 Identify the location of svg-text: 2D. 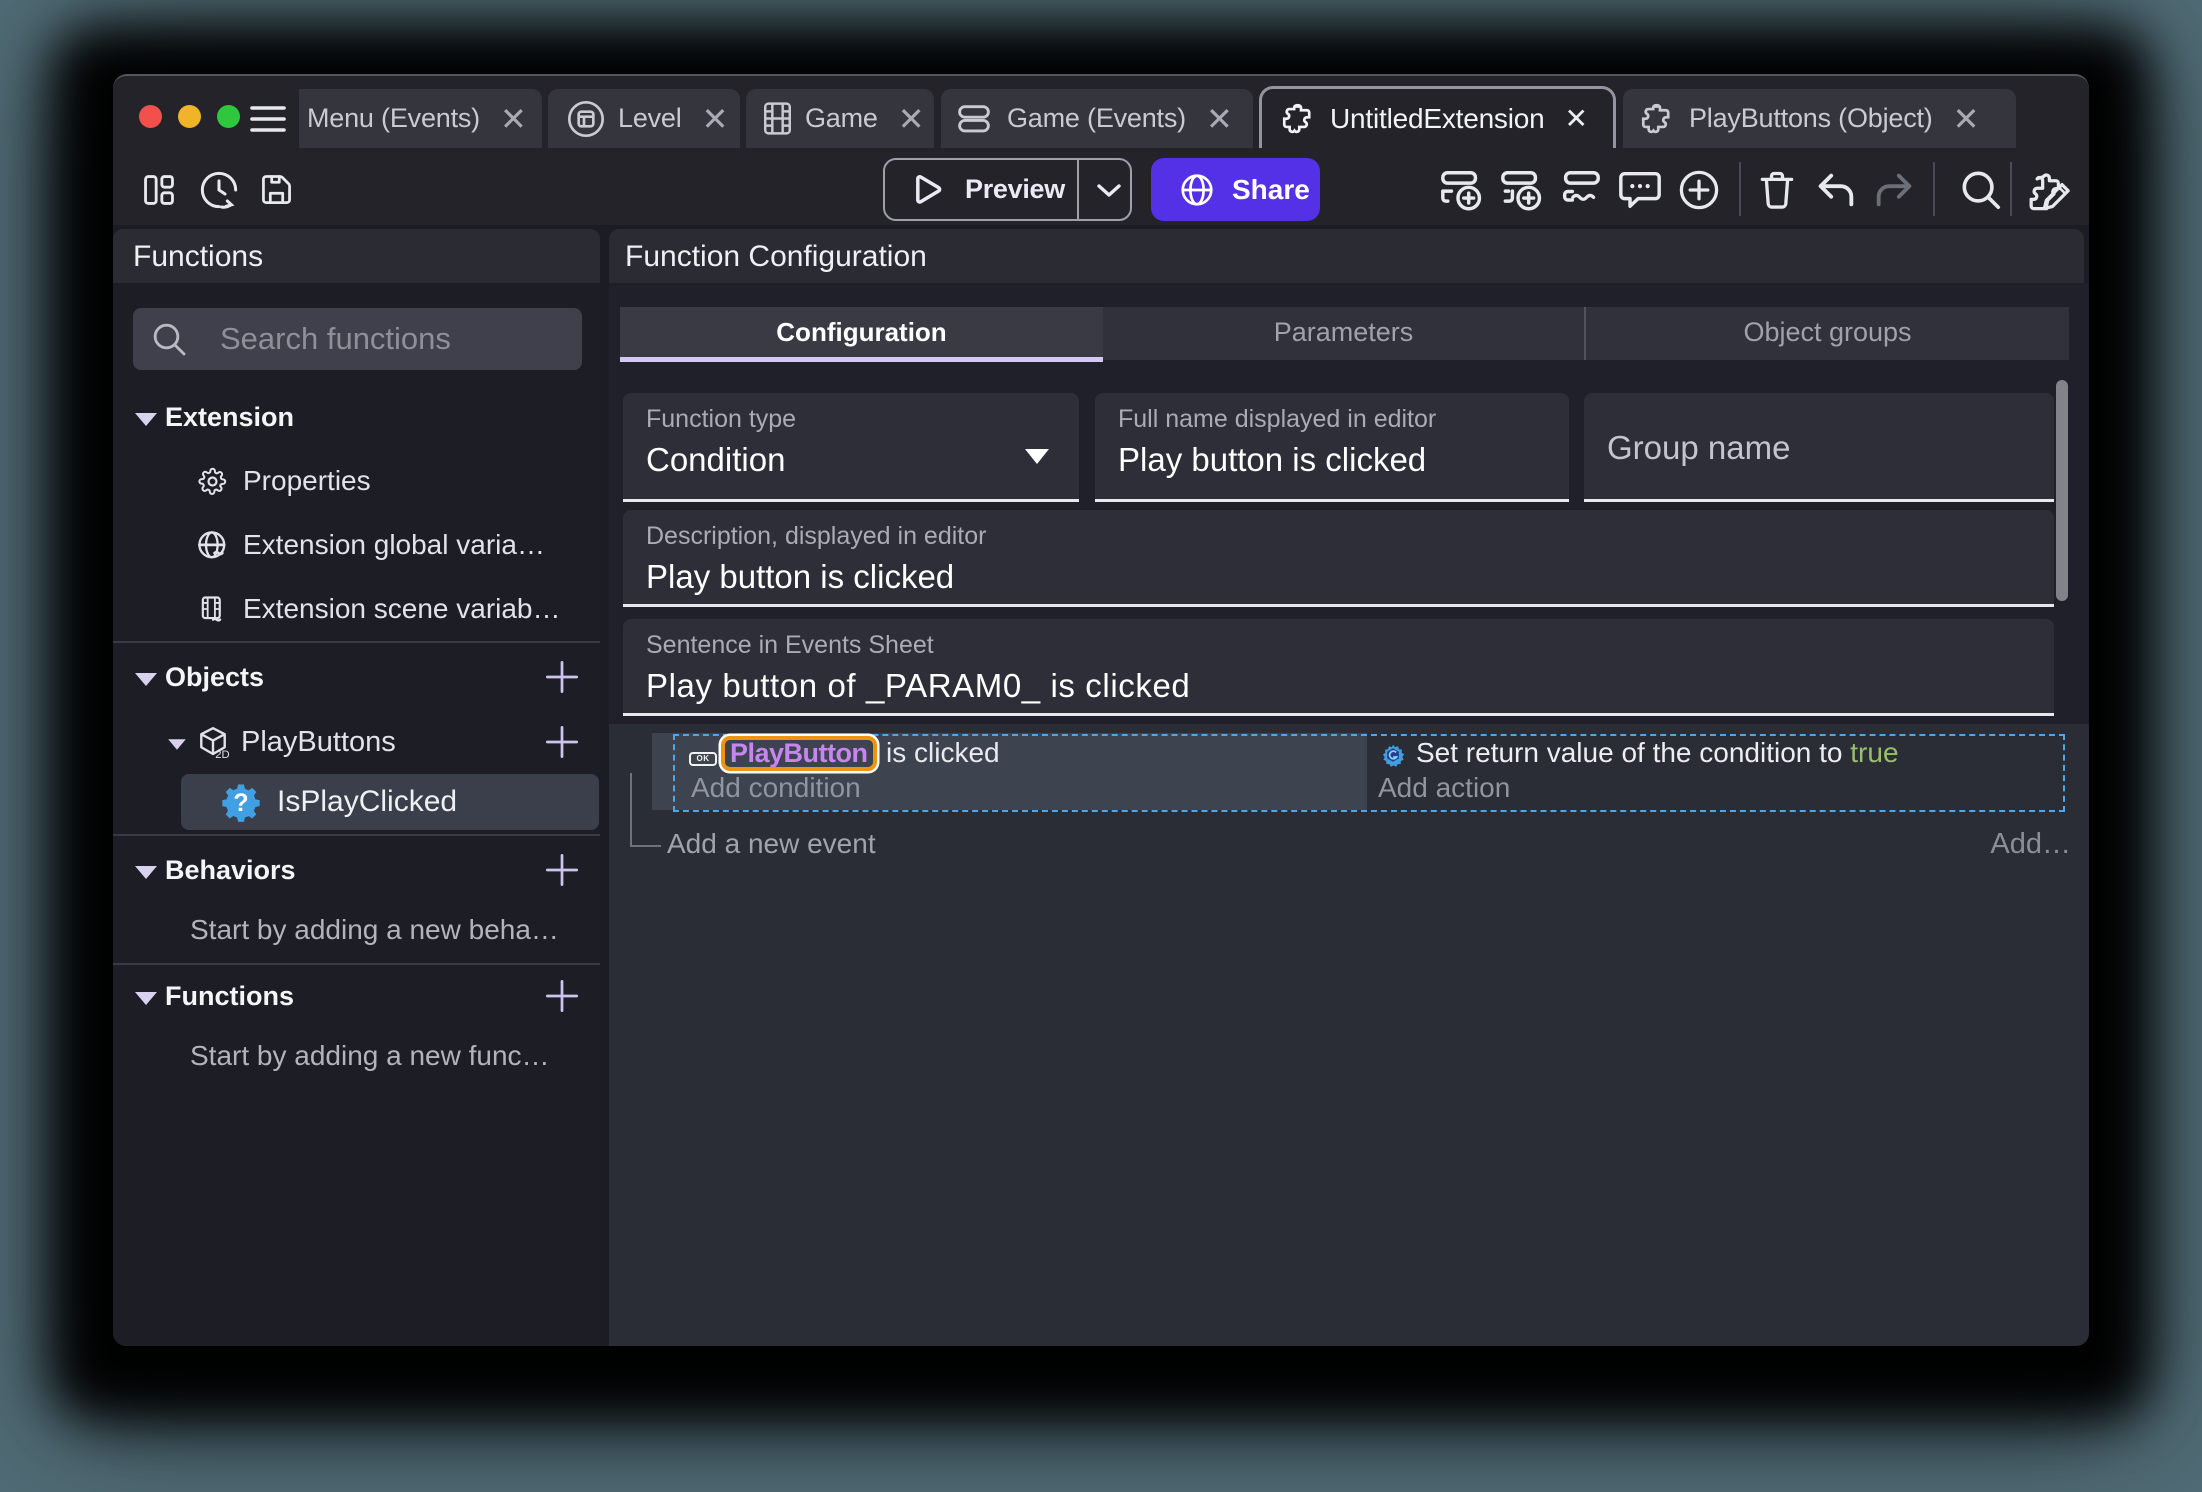
(222, 754).